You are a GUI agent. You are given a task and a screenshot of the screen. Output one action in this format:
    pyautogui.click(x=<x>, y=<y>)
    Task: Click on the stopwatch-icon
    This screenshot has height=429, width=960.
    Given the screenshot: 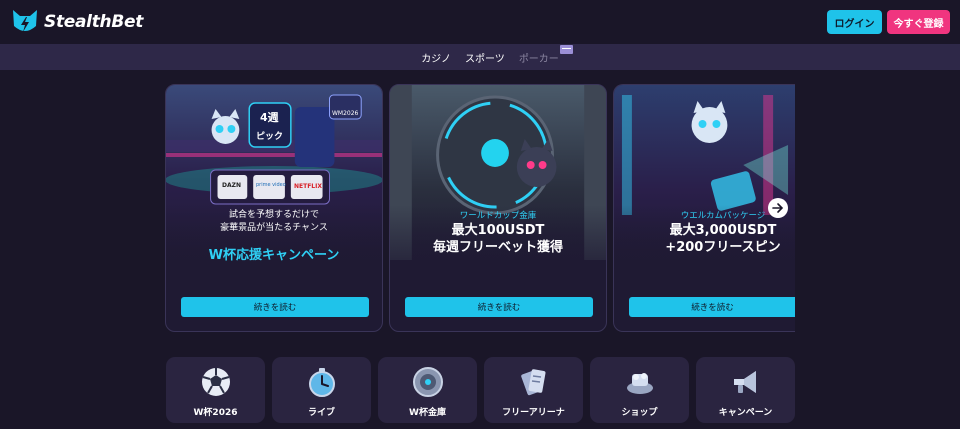 What is the action you would take?
    pyautogui.click(x=322, y=382)
    